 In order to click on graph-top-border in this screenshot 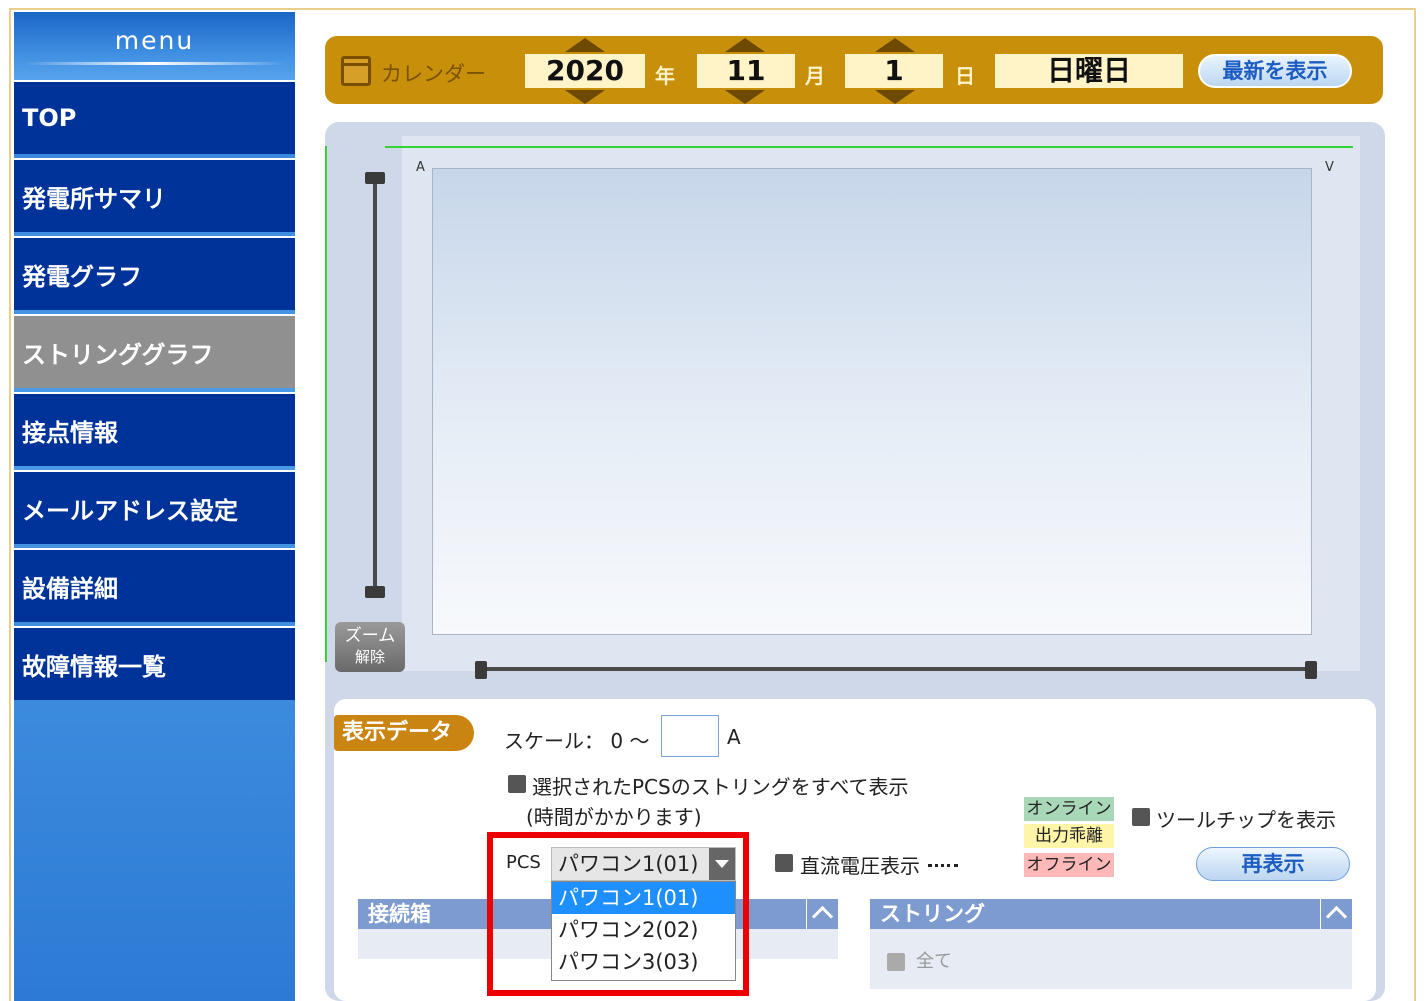, I will do `click(869, 147)`.